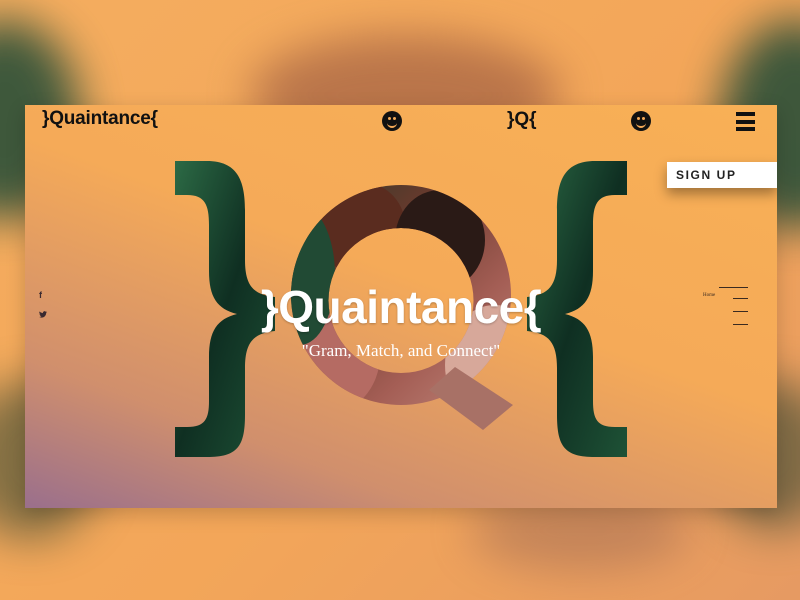 The height and width of the screenshot is (600, 800). I want to click on sign-up-button: SIGN UP, so click(722, 175).